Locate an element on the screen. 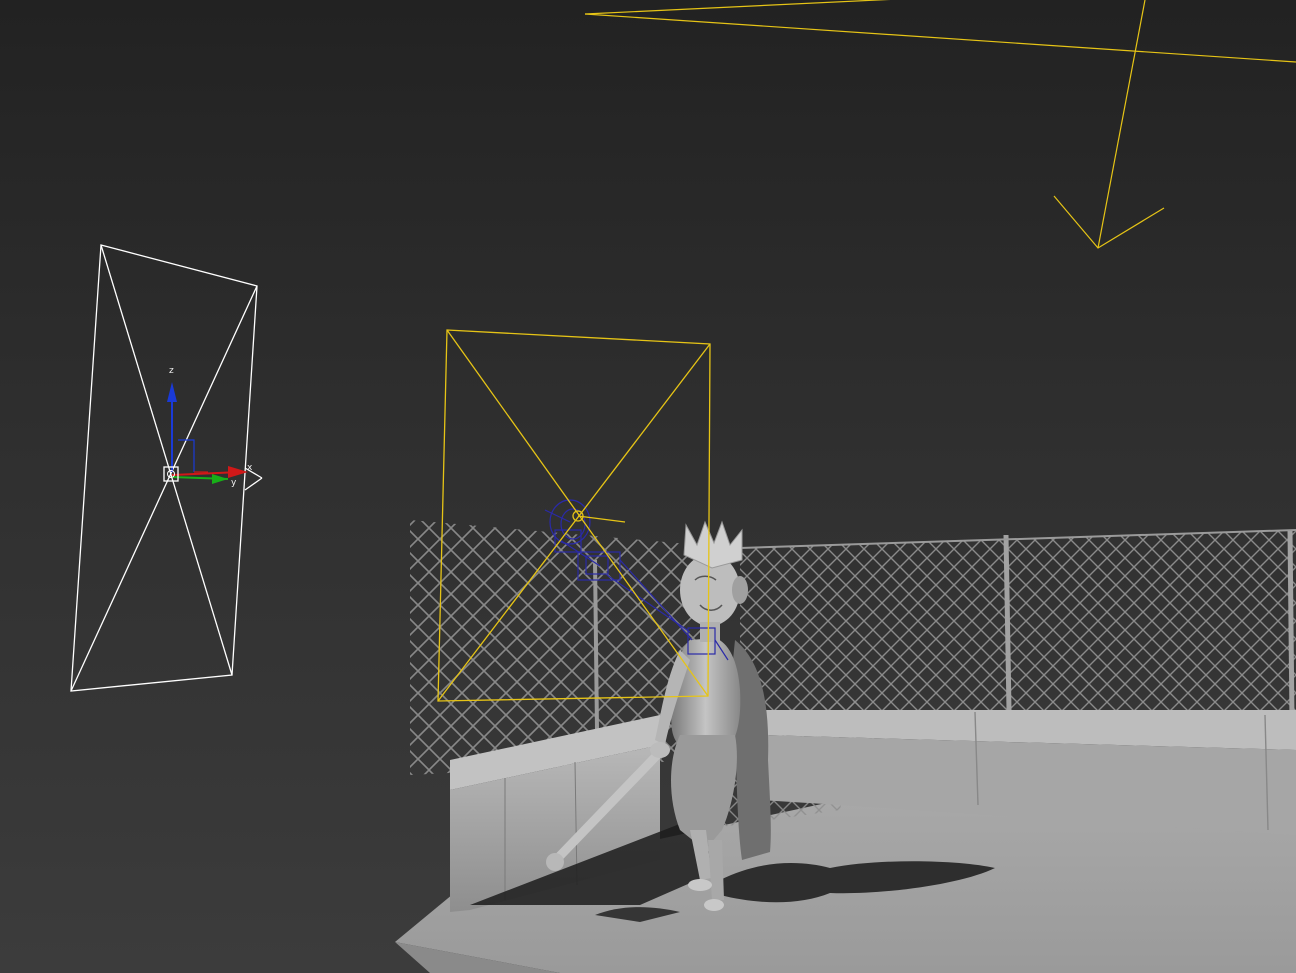  gizmo-axis-x-label: x is located at coordinates (250, 468).